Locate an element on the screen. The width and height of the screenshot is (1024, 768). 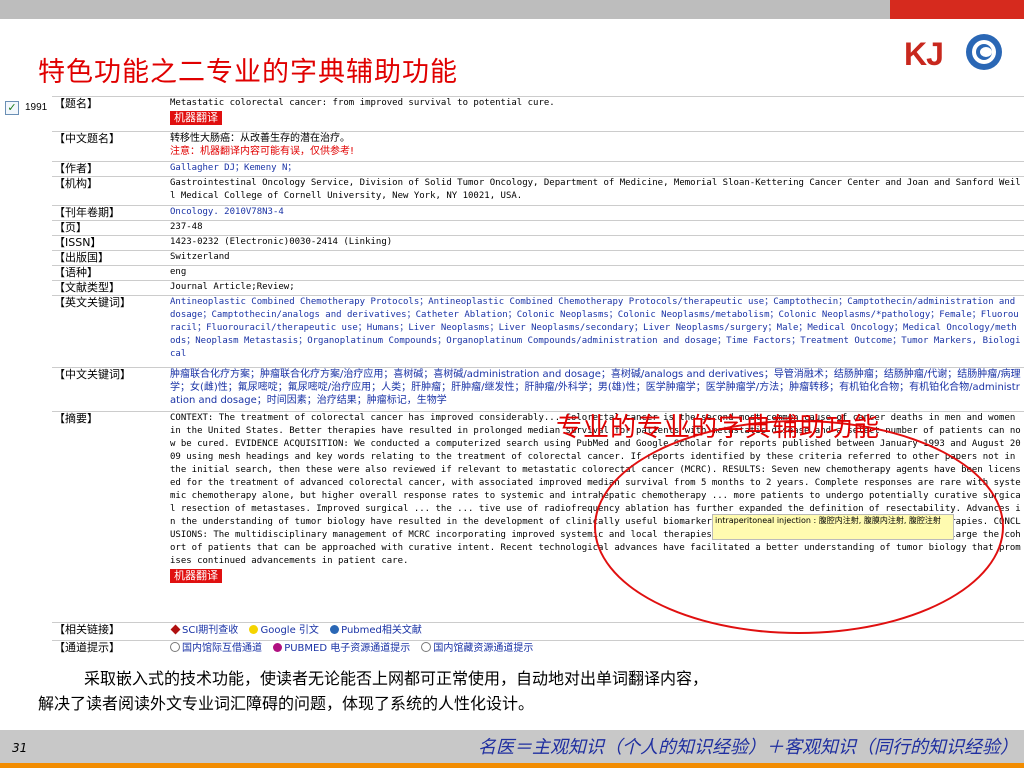
machine-translate-button-2: 机器翻译 is located at coordinates (196, 576).